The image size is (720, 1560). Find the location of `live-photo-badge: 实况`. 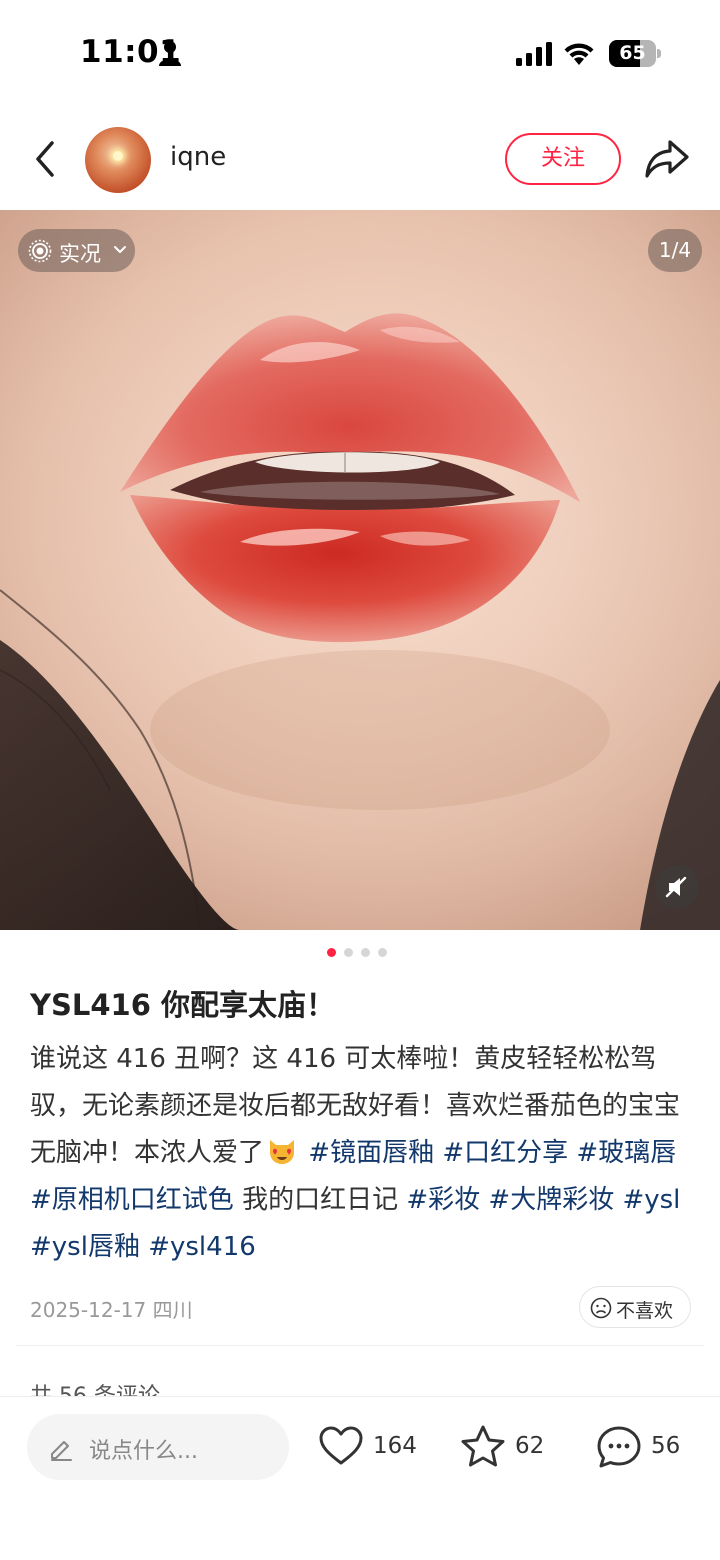

live-photo-badge: 实况 is located at coordinates (76, 250).